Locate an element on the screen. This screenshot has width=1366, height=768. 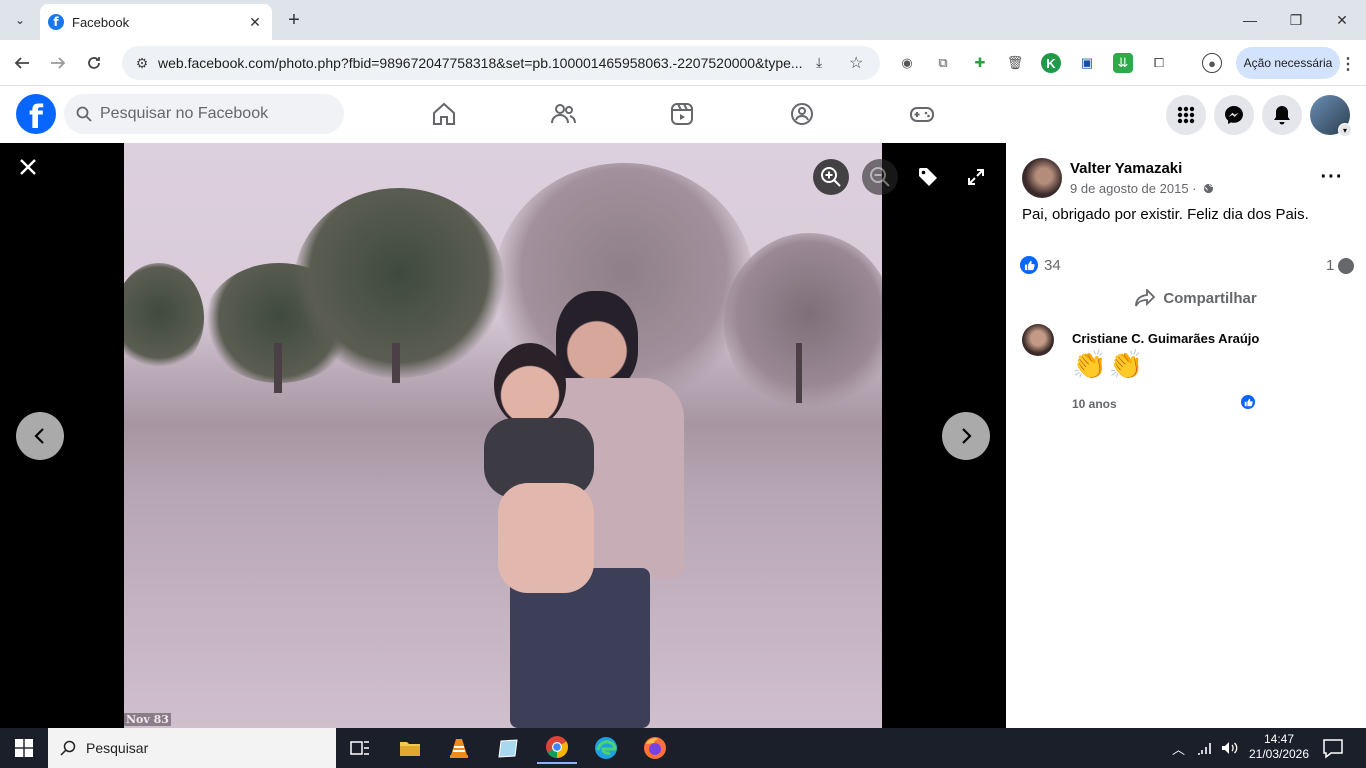
camera-extension-icon: ◉ is located at coordinates (907, 63).